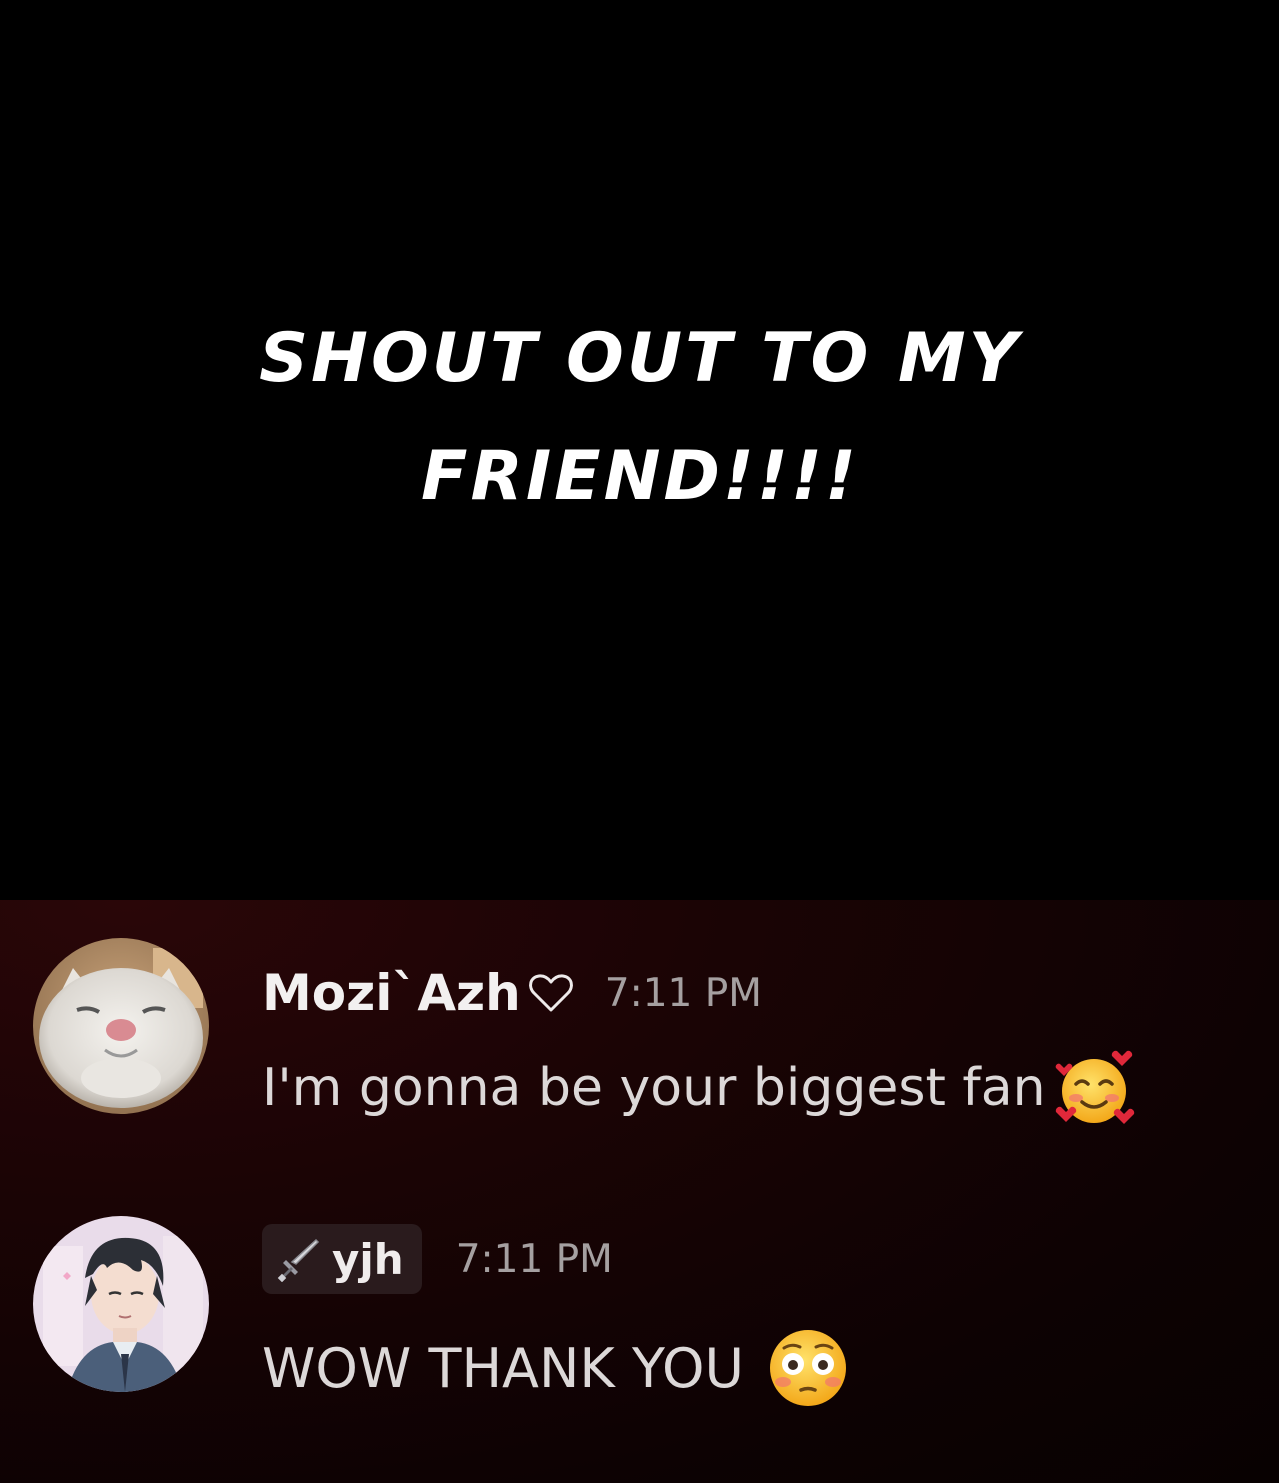  I want to click on anime-avatar-image, so click(121, 1304).